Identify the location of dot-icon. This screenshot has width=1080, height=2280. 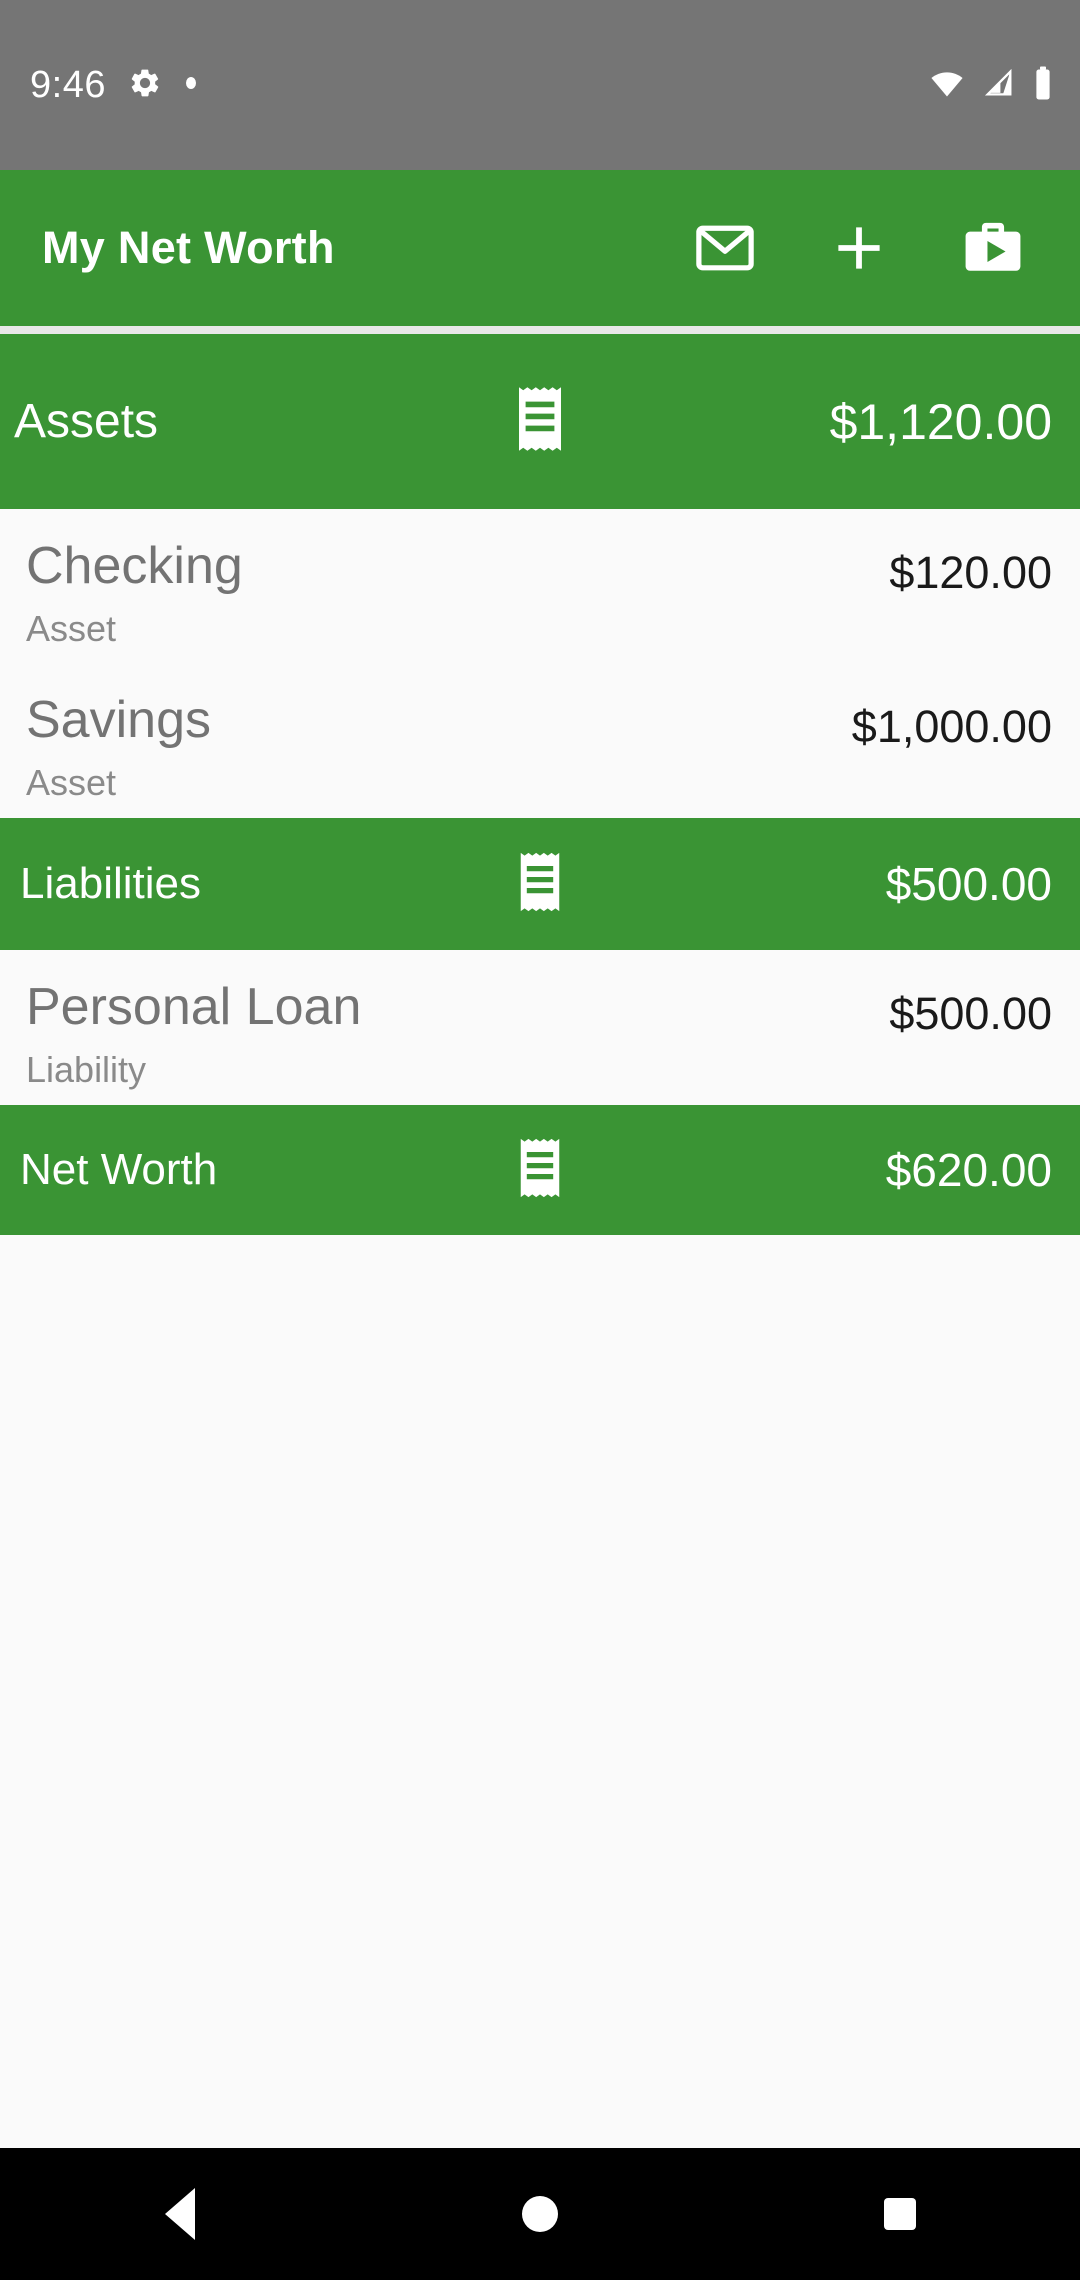
(191, 85).